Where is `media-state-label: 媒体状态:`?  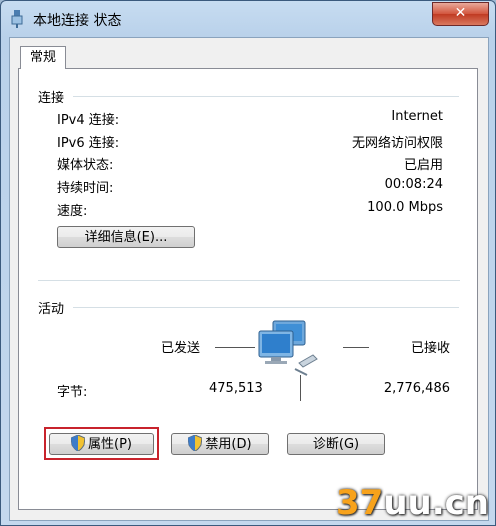 media-state-label: 媒体状态: is located at coordinates (85, 165).